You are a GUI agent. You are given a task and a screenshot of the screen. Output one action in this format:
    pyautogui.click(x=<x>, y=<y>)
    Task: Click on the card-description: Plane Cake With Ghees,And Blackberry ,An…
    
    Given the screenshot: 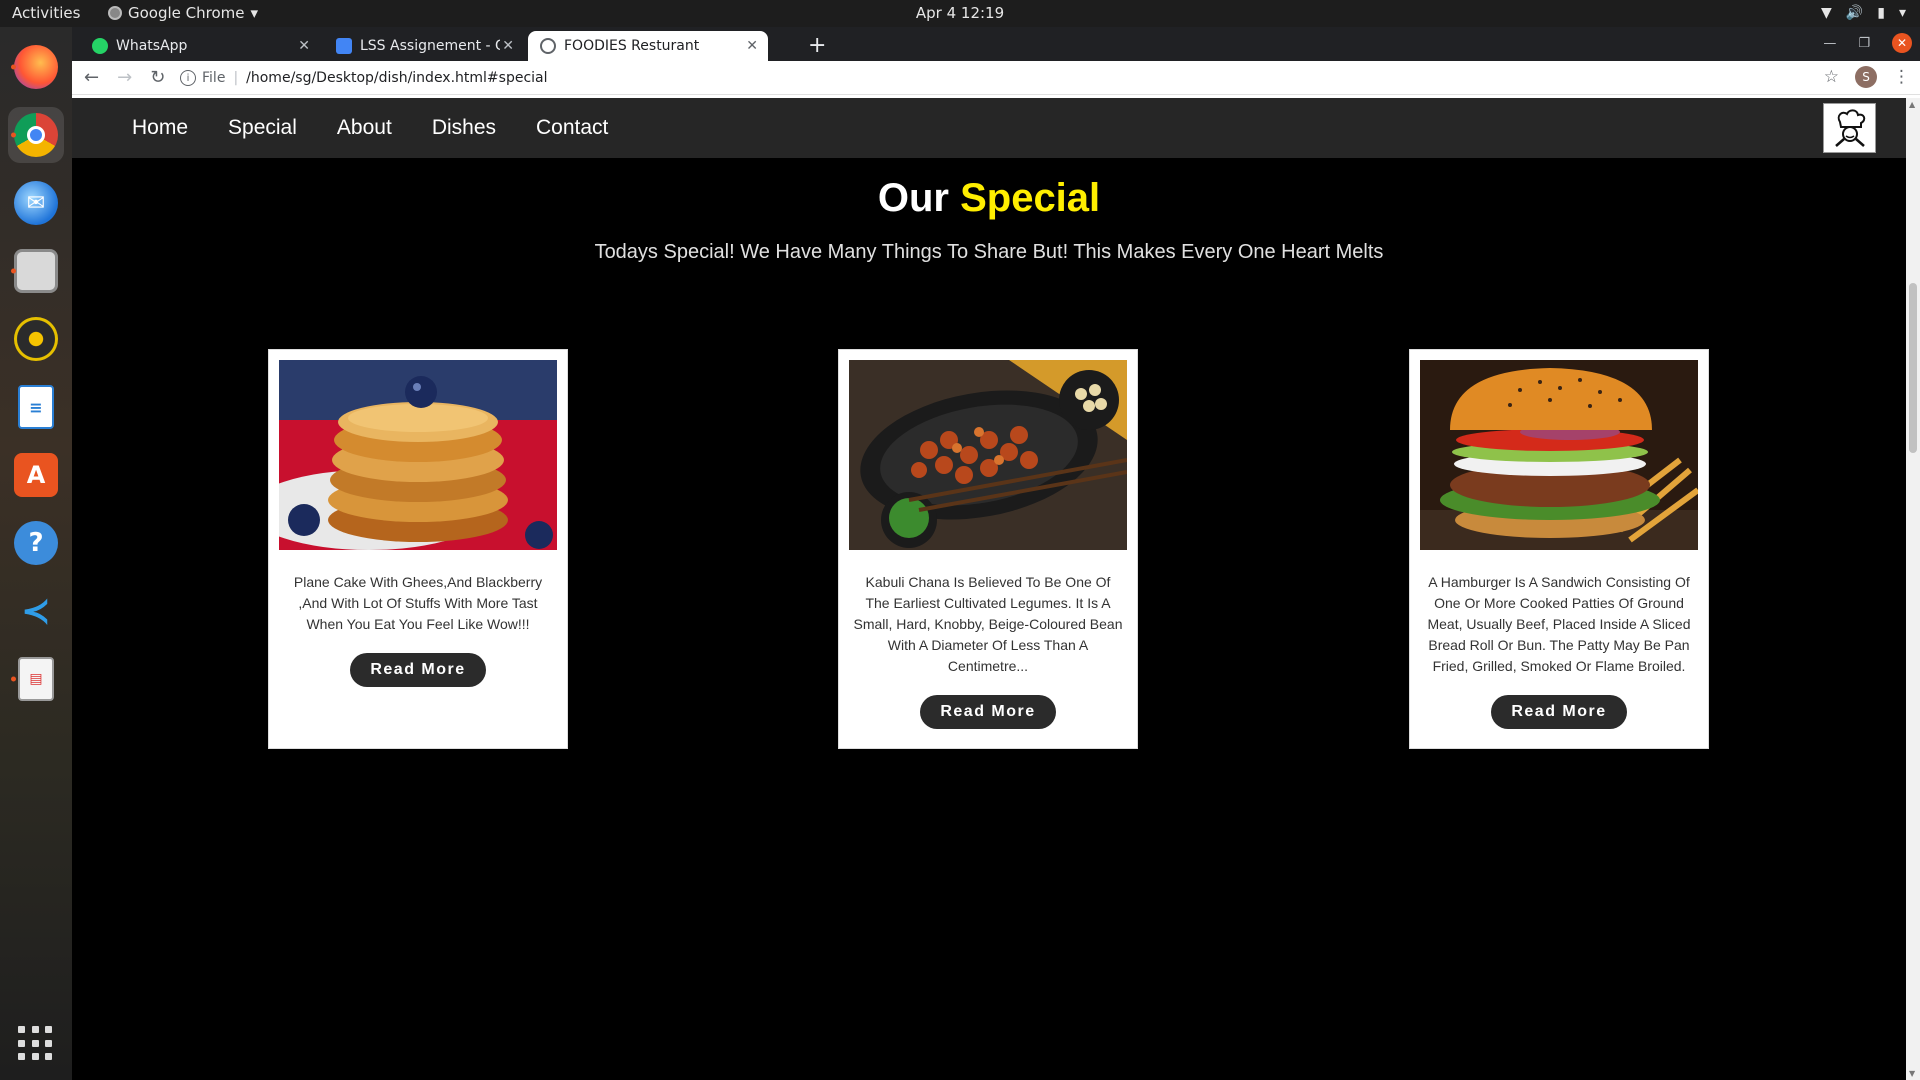 What is the action you would take?
    pyautogui.click(x=418, y=603)
    